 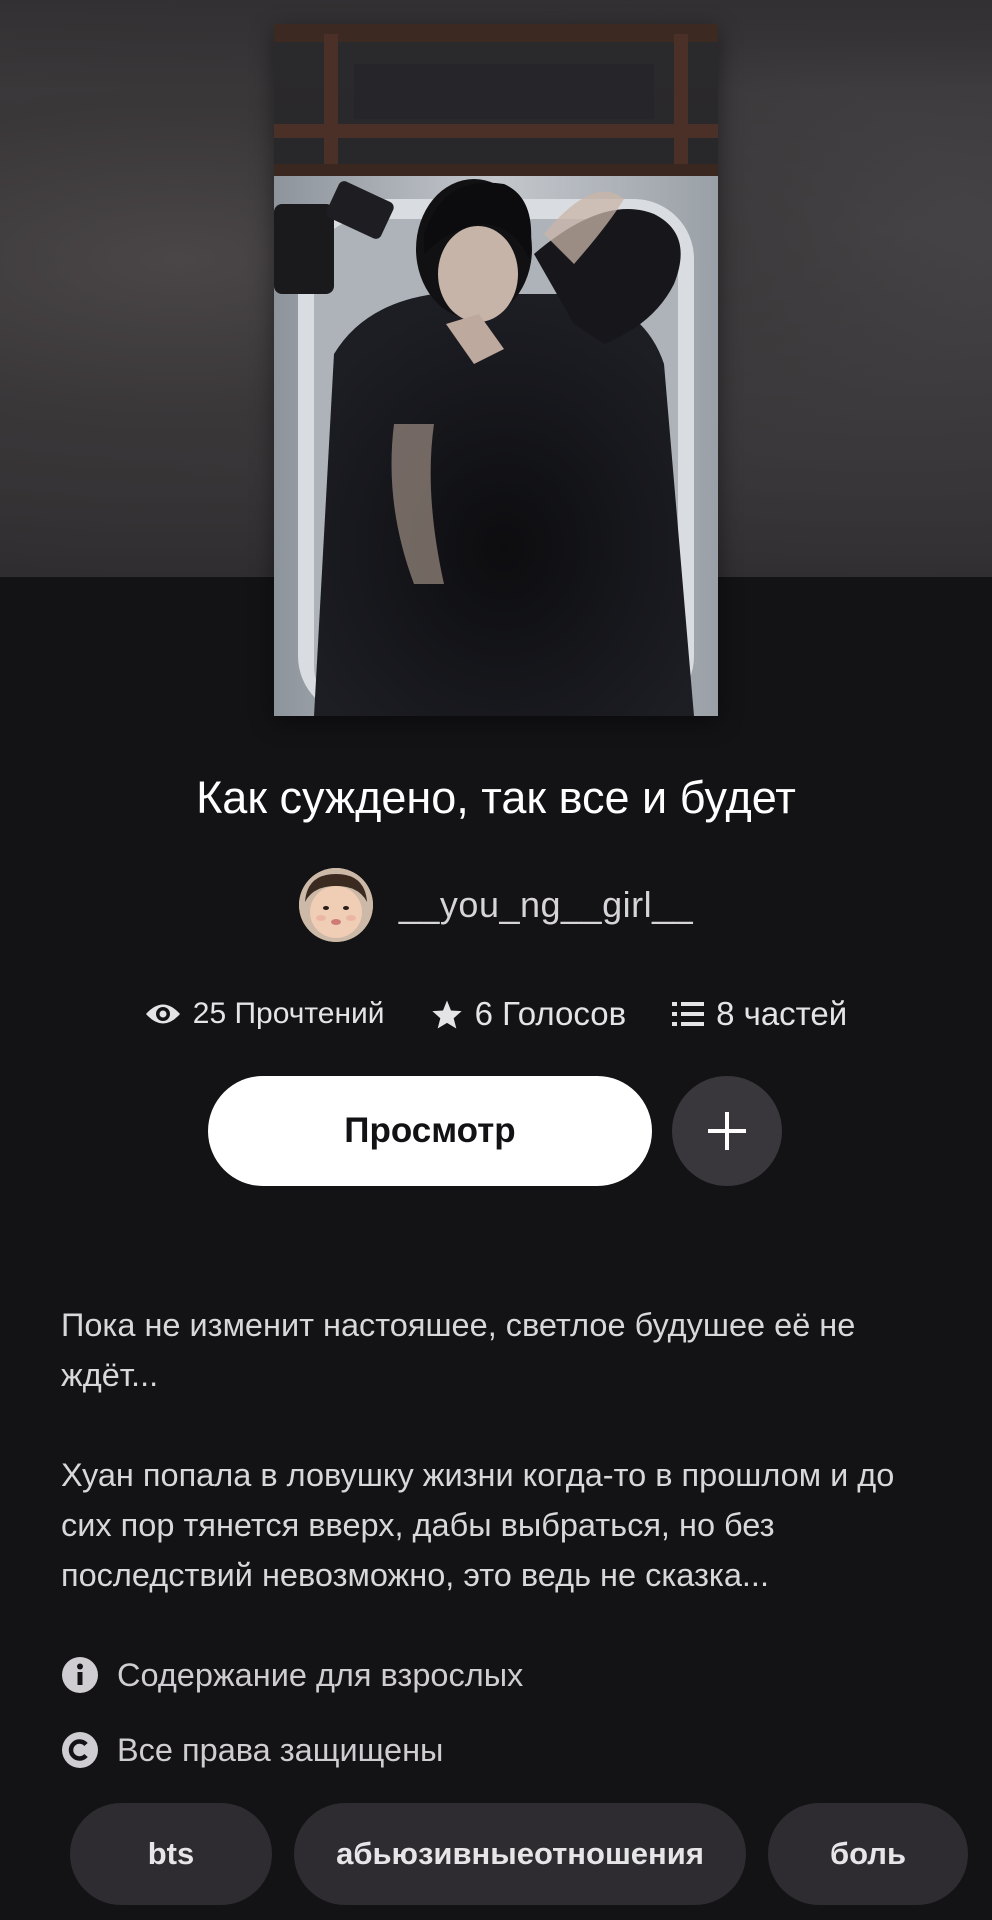 What do you see at coordinates (80, 1675) in the screenshot?
I see `info-icon` at bounding box center [80, 1675].